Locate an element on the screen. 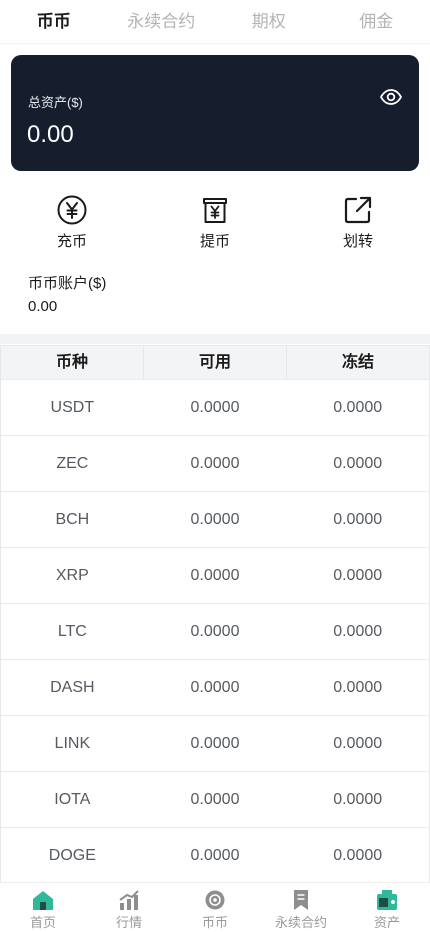 Image resolution: width=430 pixels, height=932 pixels. nav-spot-label: 币币 is located at coordinates (214, 922).